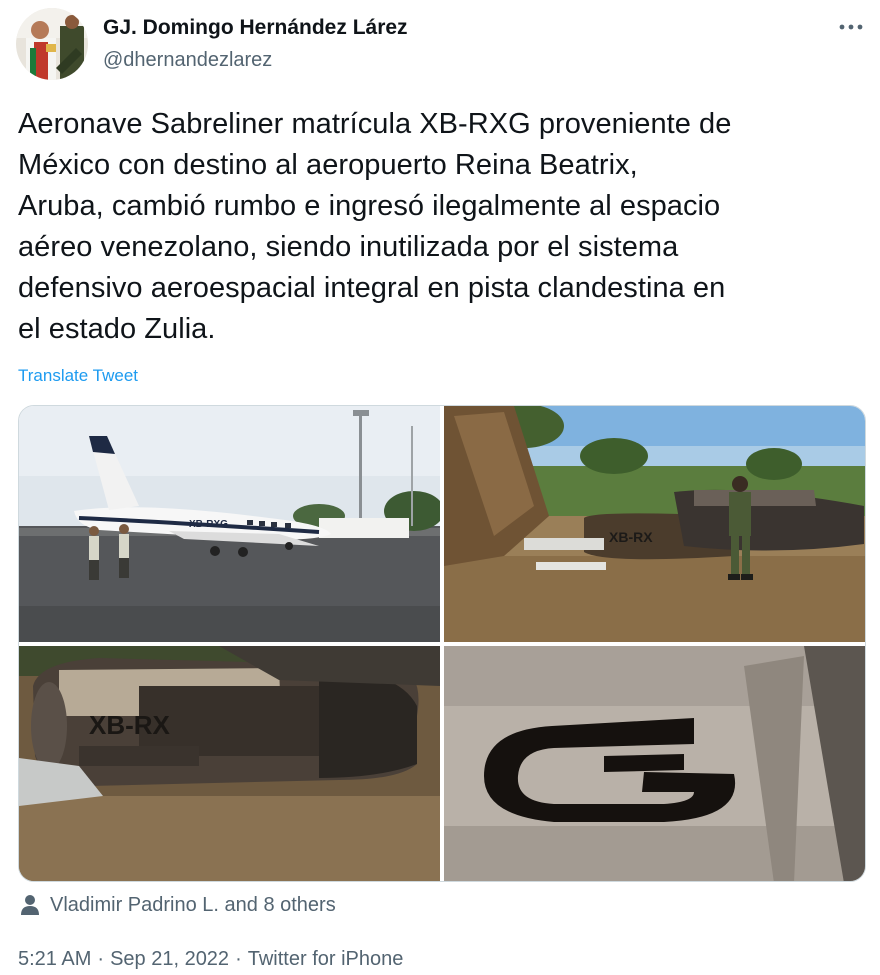 The height and width of the screenshot is (975, 880). What do you see at coordinates (193, 905) in the screenshot?
I see `likes-text: Vladimir Padrino L. and 8 others` at bounding box center [193, 905].